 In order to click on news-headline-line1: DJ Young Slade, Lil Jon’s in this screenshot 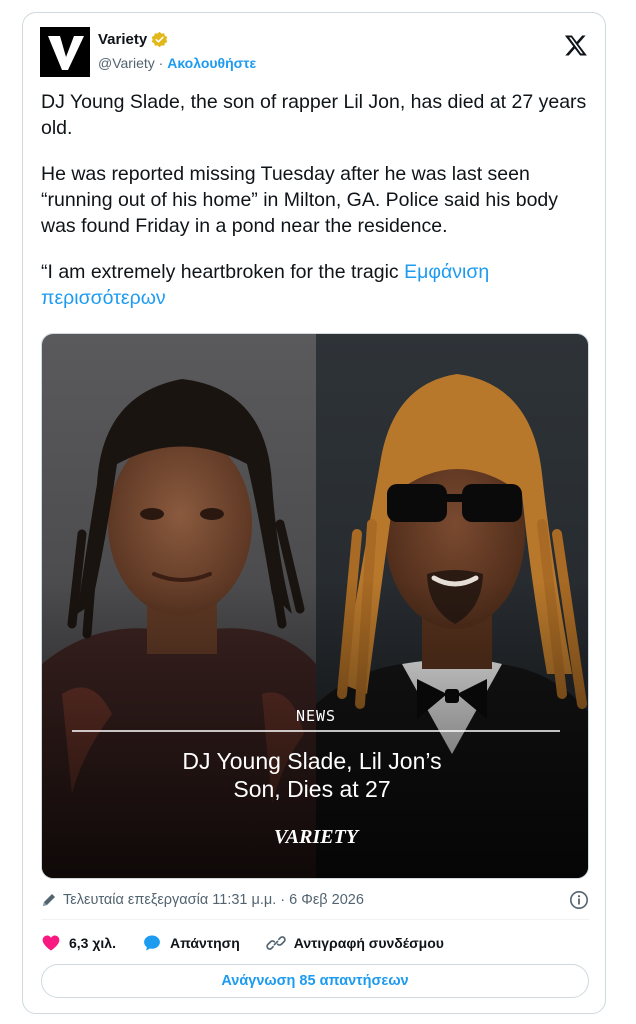, I will do `click(311, 761)`.